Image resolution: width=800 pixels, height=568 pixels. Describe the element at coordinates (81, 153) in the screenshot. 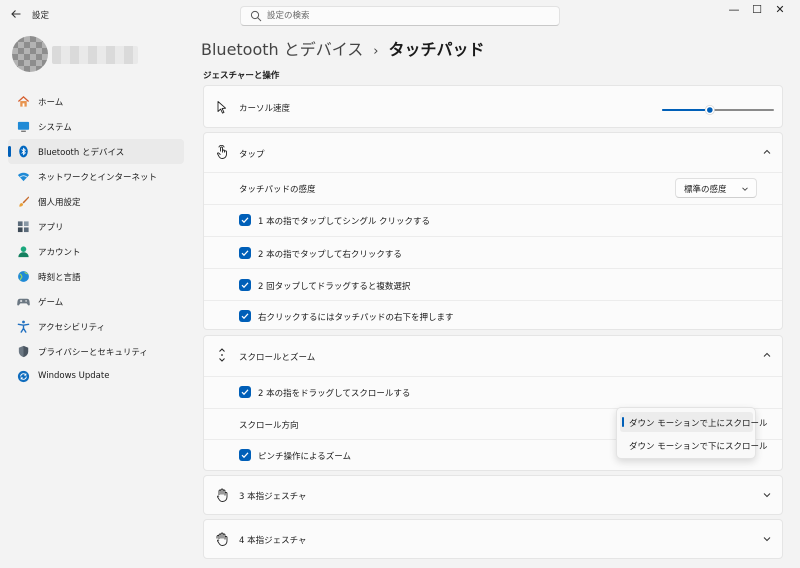

I see `sidebar-item-label: Bluetooth とデバイス` at that location.